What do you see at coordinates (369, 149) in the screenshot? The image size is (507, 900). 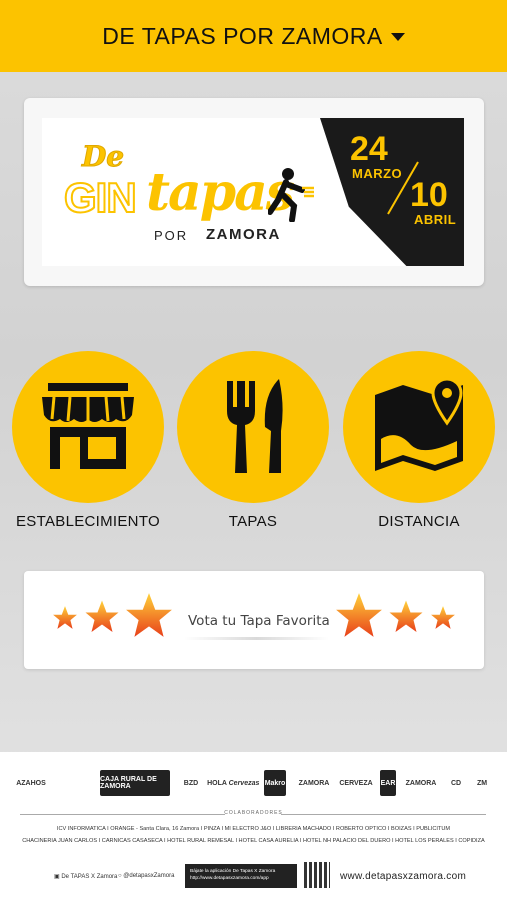 I see `start-day: 24` at bounding box center [369, 149].